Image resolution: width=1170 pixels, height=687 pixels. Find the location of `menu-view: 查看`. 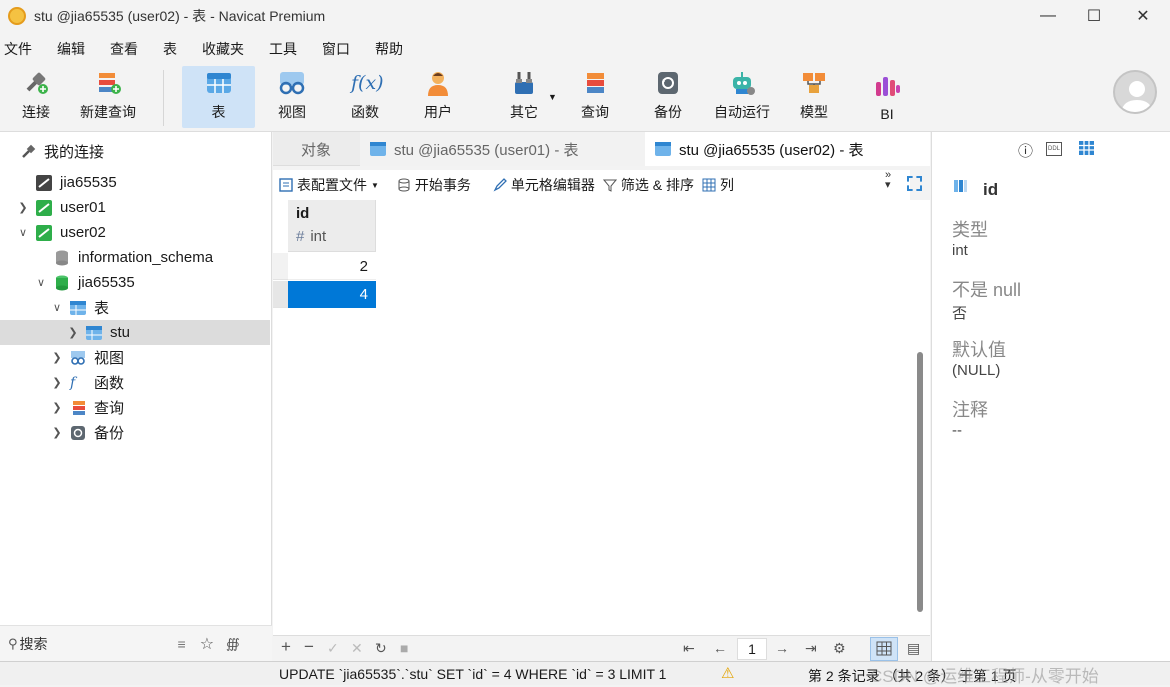

menu-view: 查看 is located at coordinates (124, 49).